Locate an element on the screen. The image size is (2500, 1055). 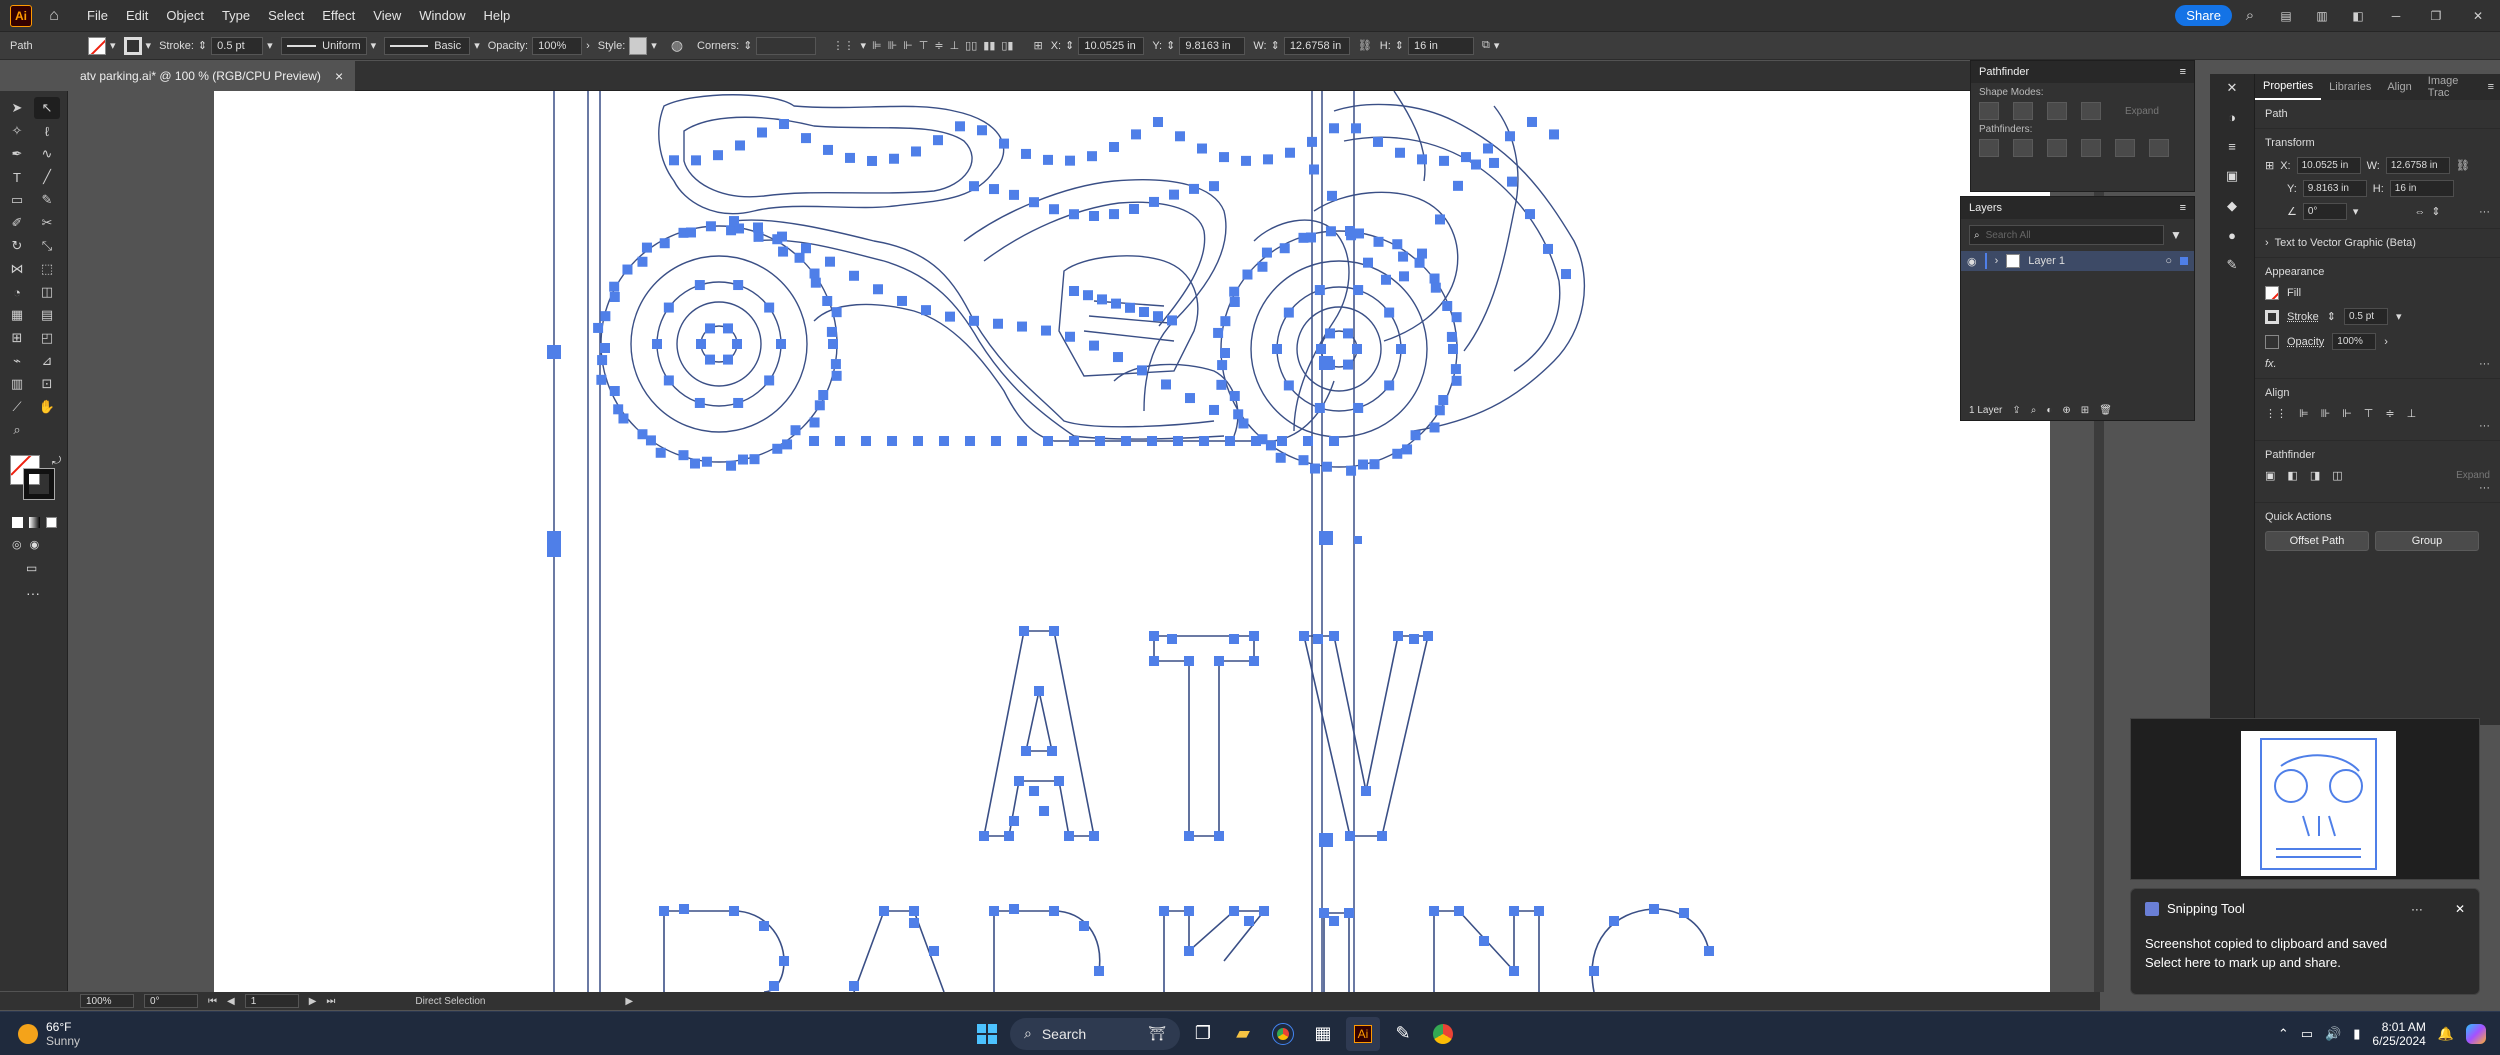
menu-effect: Effect is located at coordinates (338, 15).